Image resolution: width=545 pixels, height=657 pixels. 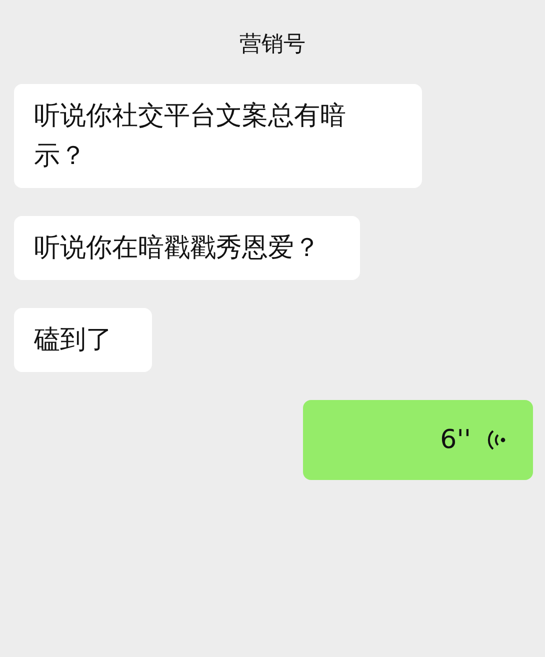 I want to click on chat-title: 营销号, so click(x=272, y=45).